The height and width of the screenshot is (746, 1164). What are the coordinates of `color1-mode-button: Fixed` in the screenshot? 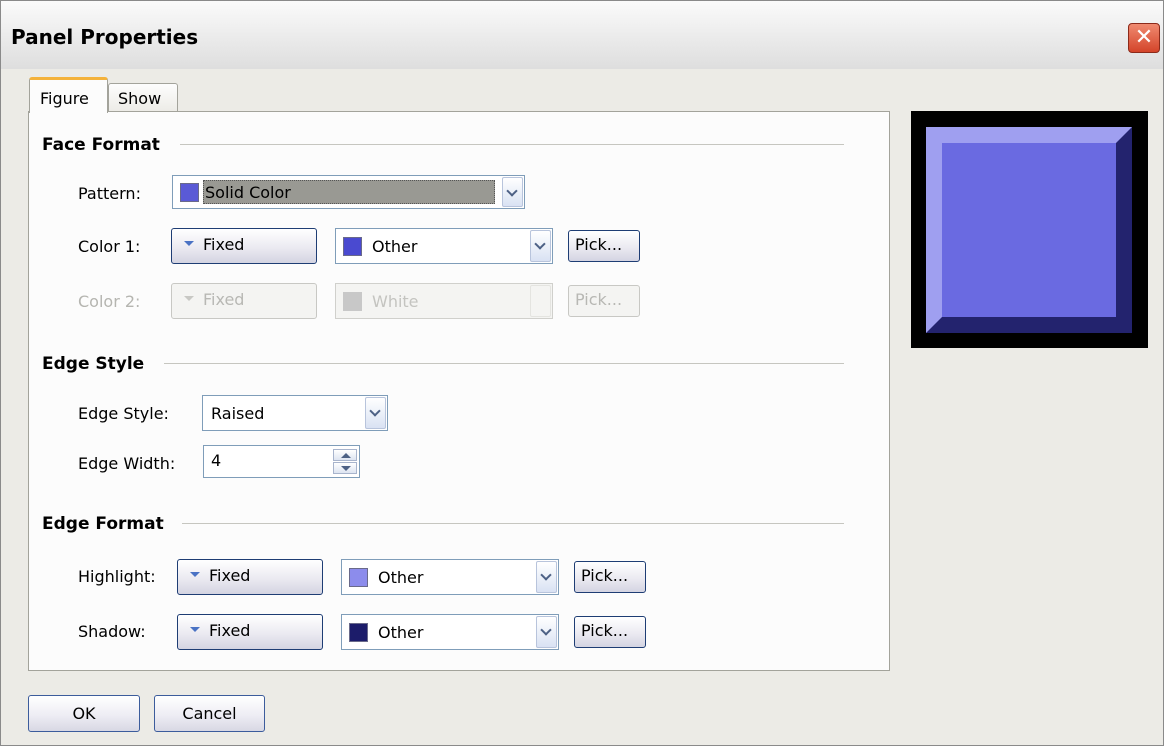 It's located at (244, 246).